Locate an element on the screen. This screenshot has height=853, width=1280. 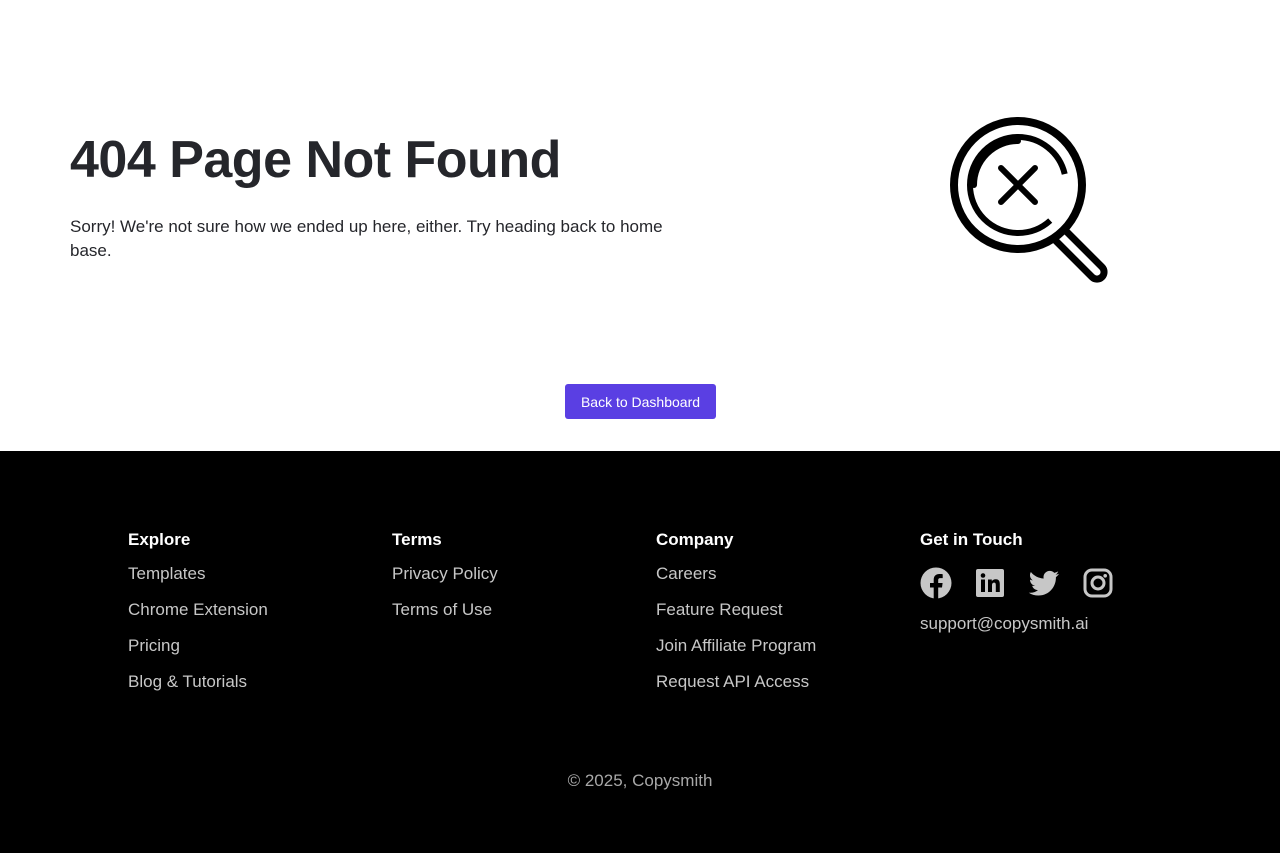
magnifier-x-icon is located at coordinates (1033, 199).